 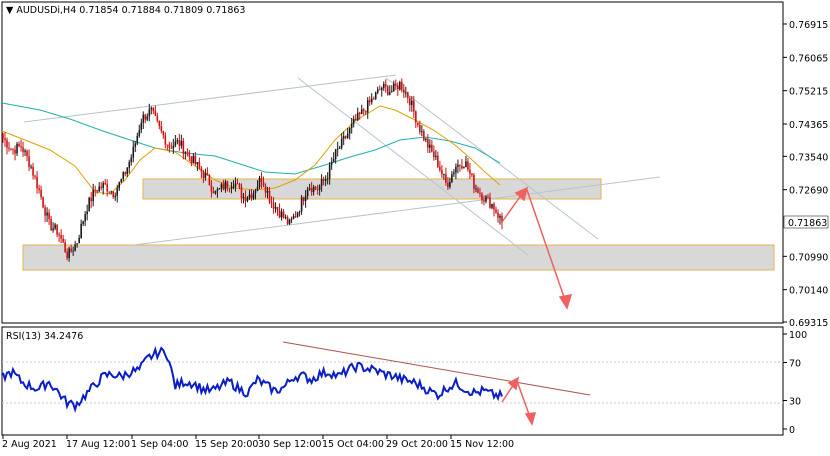 I want to click on collapse-triangle-icon: ▼, so click(x=11, y=10).